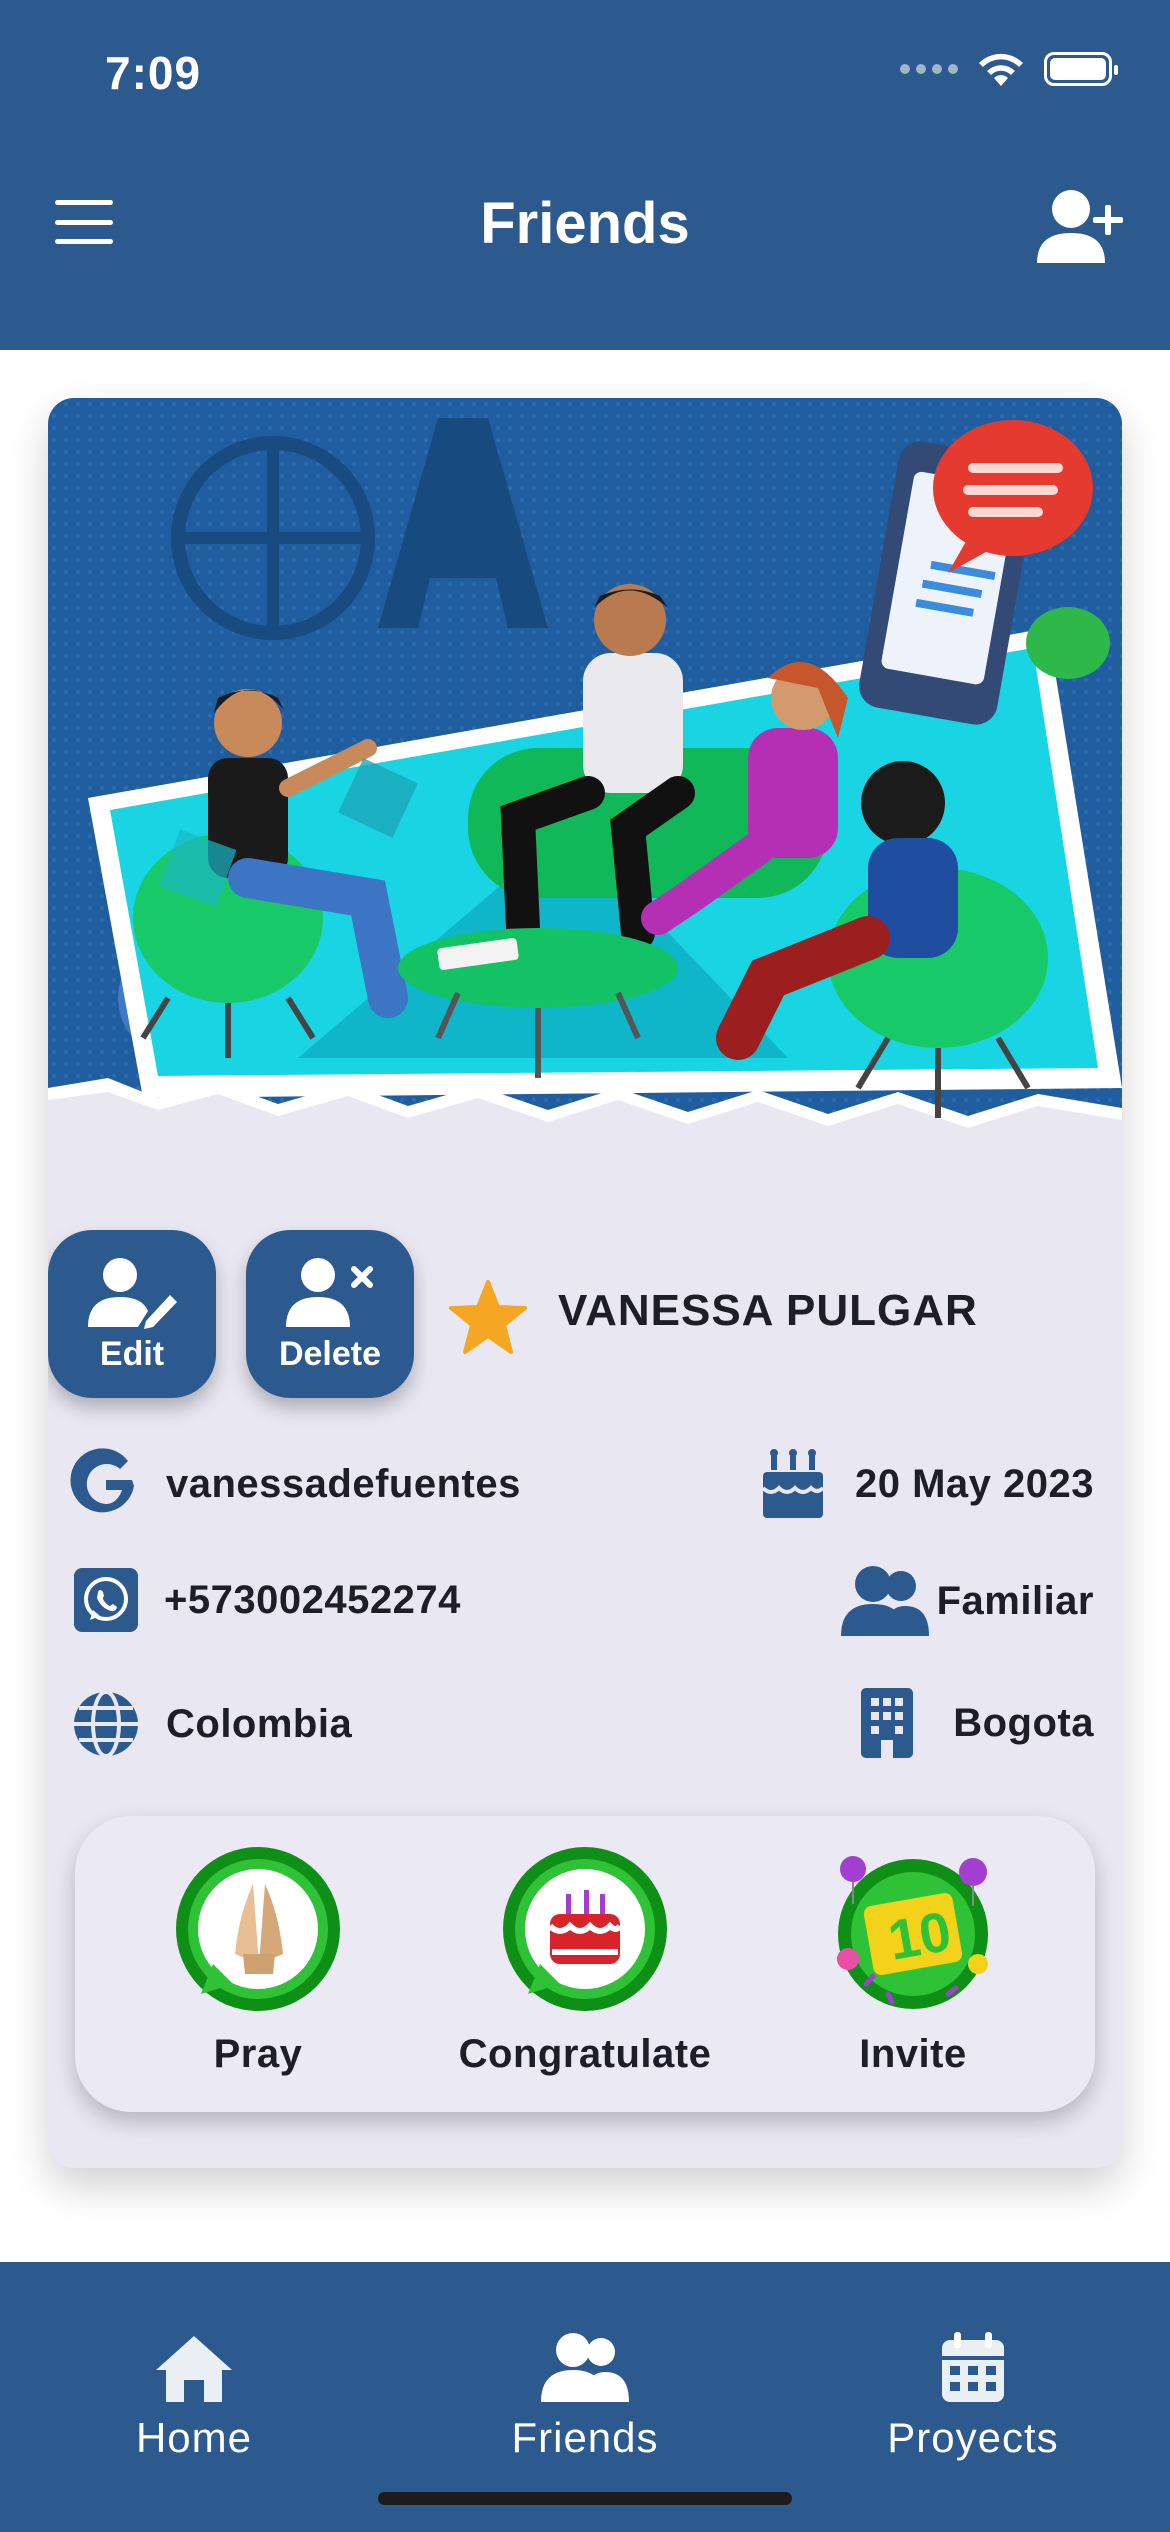  I want to click on google-user-row: vanessadefuentes, so click(295, 1484).